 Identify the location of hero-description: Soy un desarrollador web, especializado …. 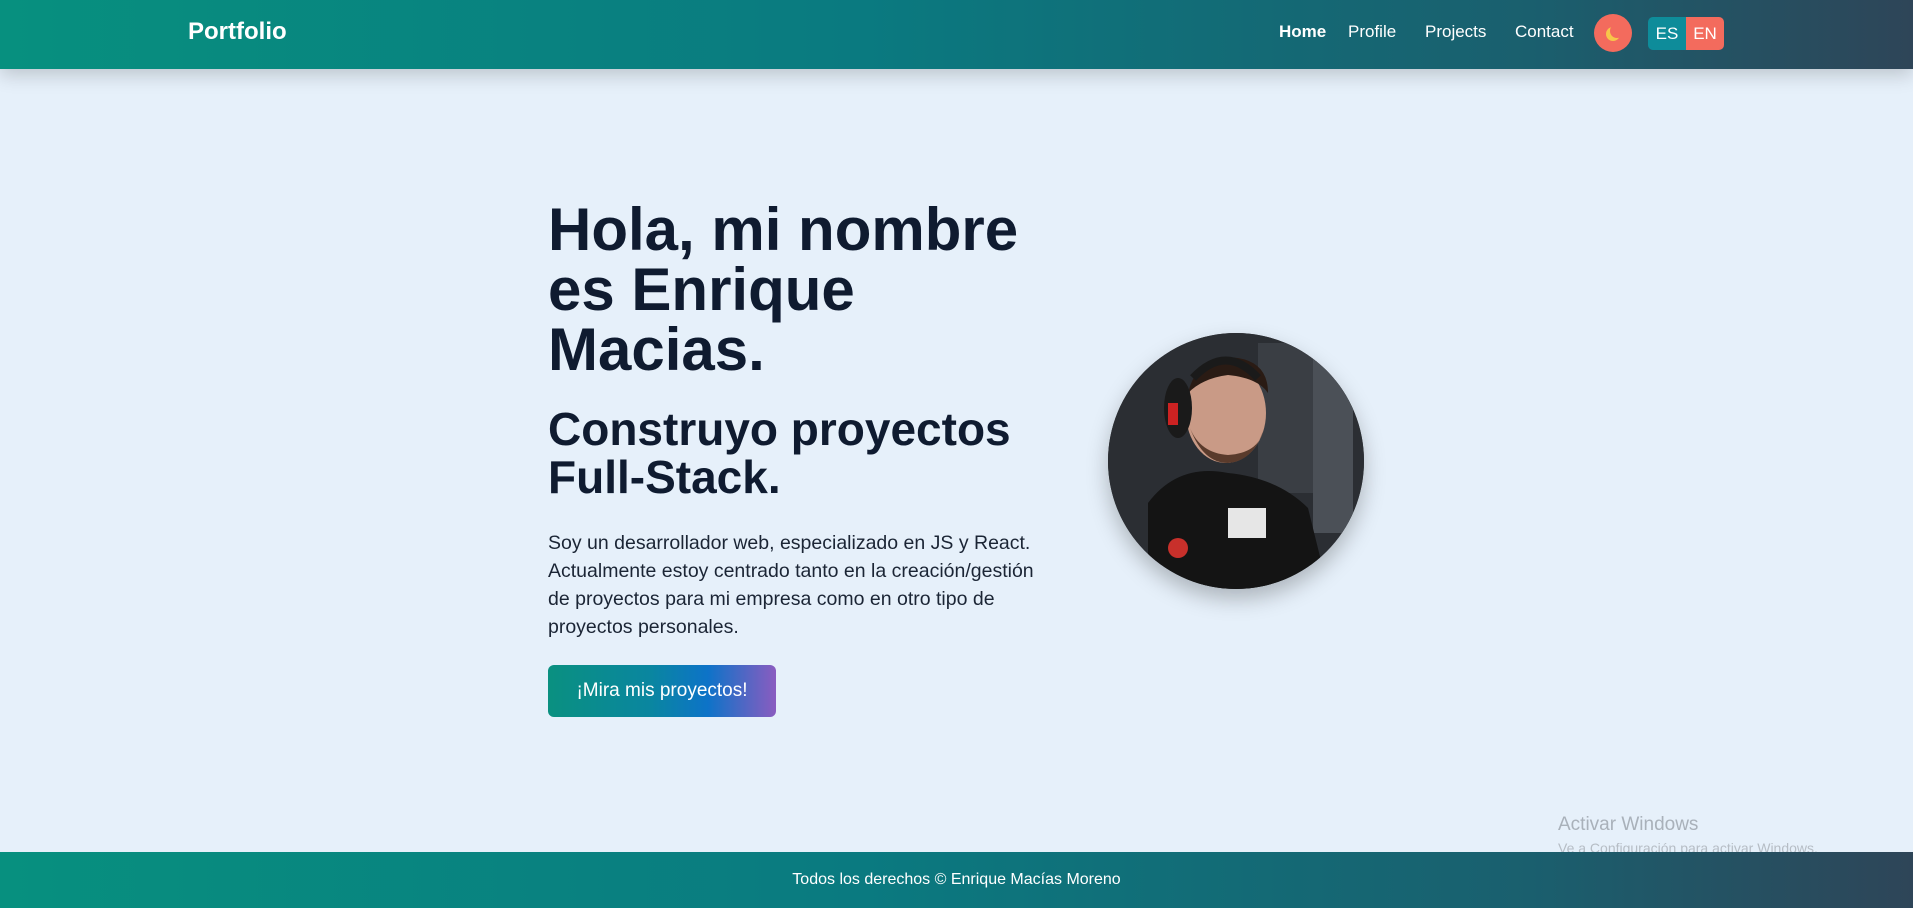
(791, 585).